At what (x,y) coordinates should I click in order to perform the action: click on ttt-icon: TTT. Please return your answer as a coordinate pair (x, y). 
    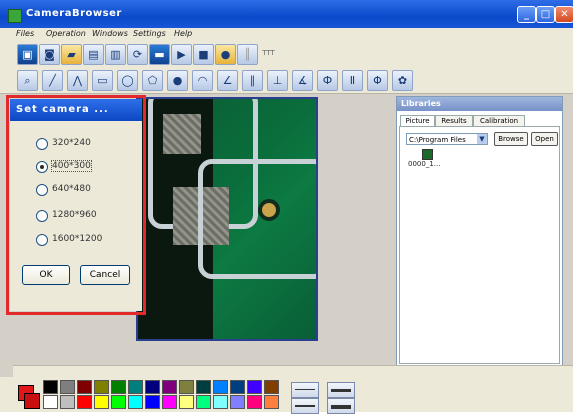
    Looking at the image, I should click on (268, 53).